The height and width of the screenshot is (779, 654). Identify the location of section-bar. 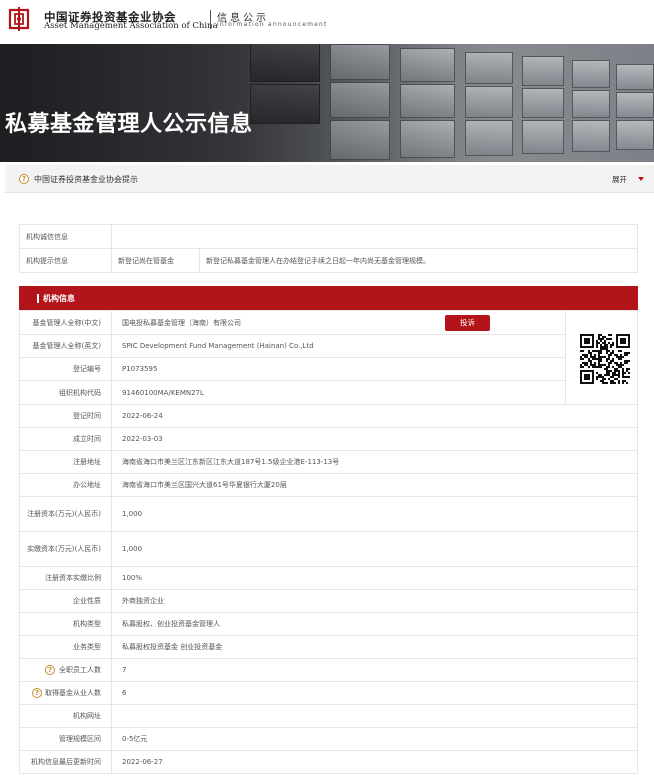
(38, 298).